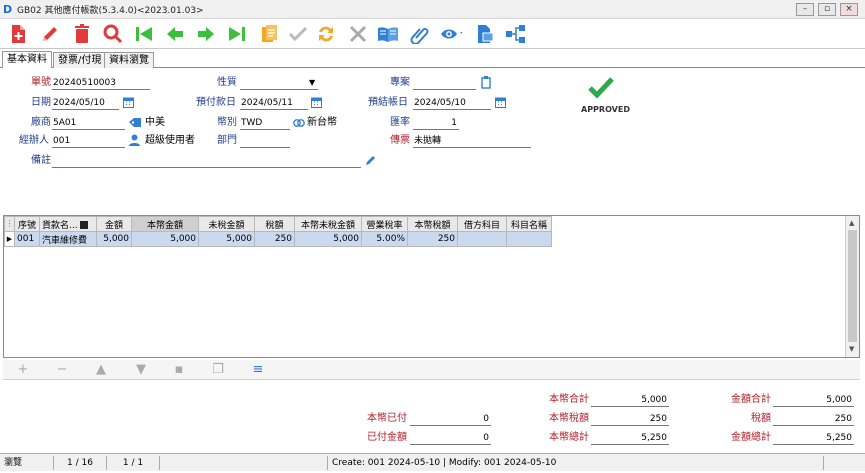 The width and height of the screenshot is (865, 473). What do you see at coordinates (485, 34) in the screenshot?
I see `export-icon` at bounding box center [485, 34].